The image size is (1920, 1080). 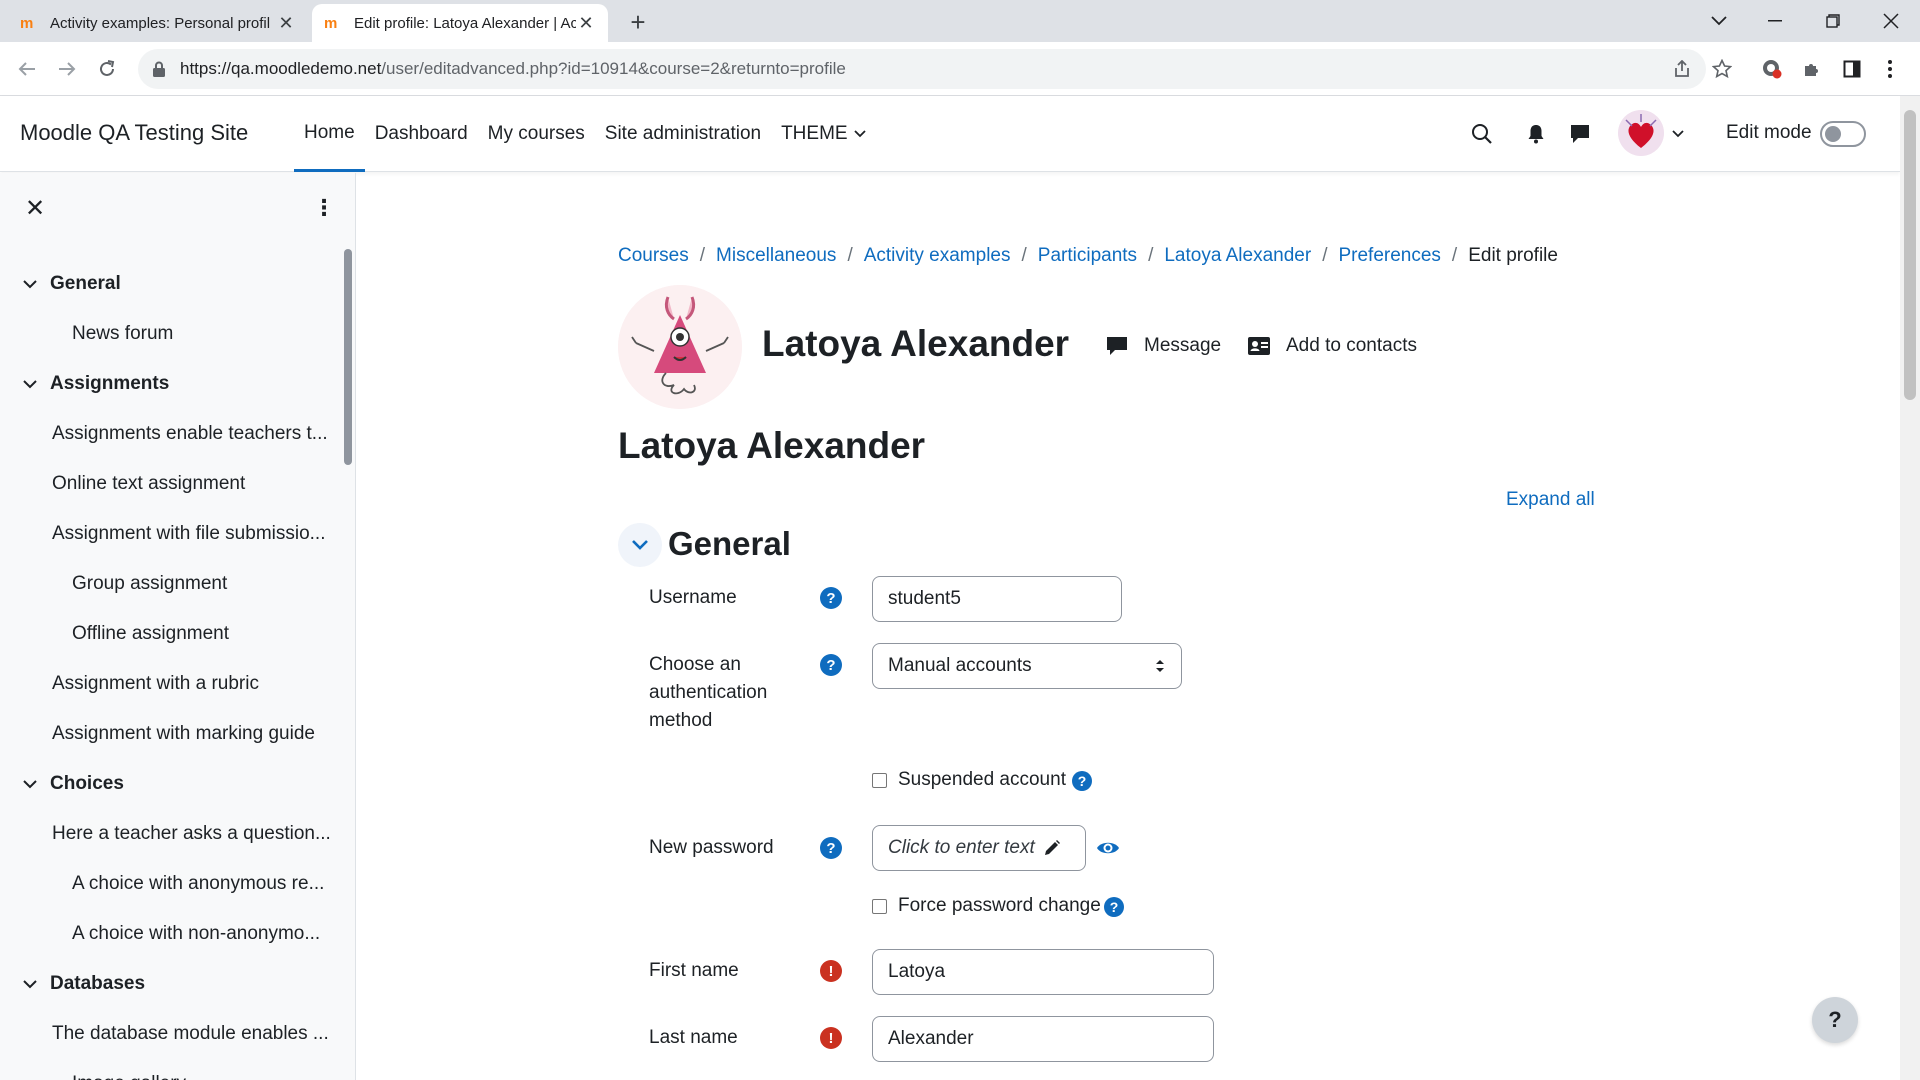 What do you see at coordinates (1843, 134) in the screenshot?
I see `edit-mode-toggle` at bounding box center [1843, 134].